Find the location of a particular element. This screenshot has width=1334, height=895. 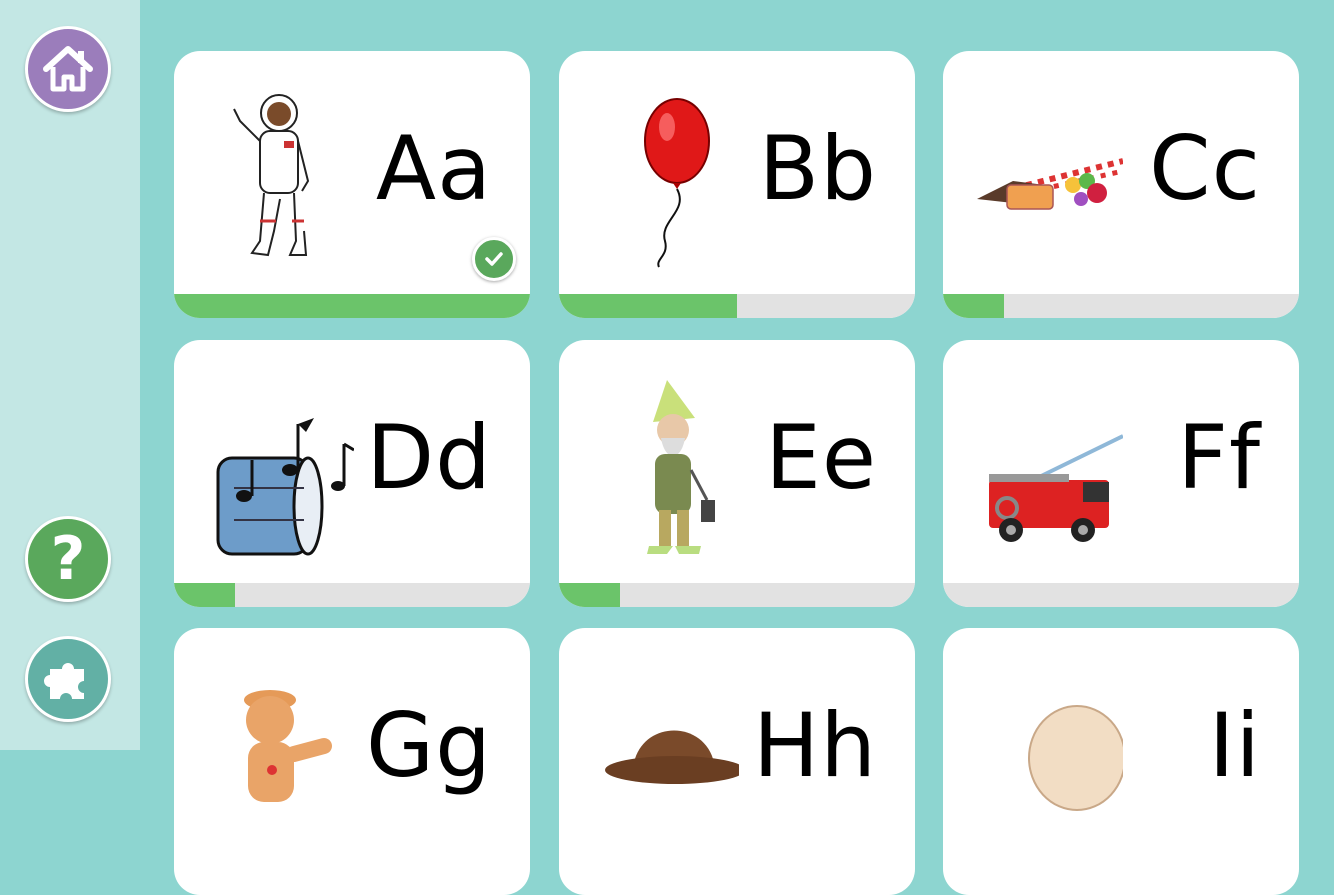

letter-label: Ee is located at coordinates (821, 457).